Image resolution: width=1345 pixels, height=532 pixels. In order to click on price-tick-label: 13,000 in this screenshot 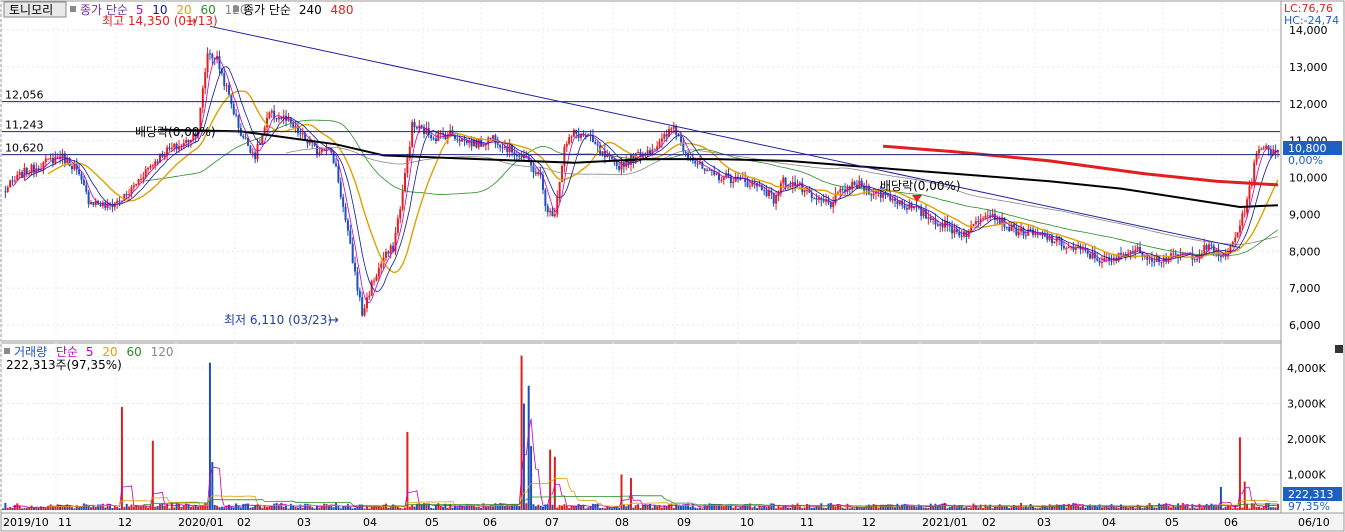, I will do `click(1308, 67)`.